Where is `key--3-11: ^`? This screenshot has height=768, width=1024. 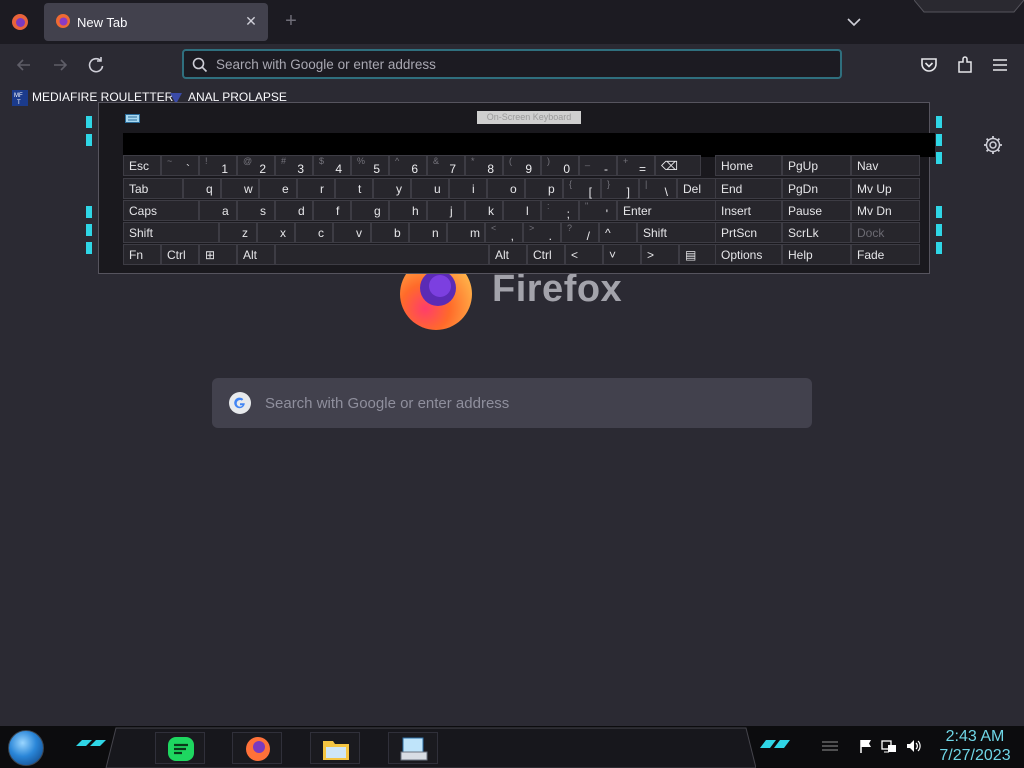 key--3-11: ^ is located at coordinates (618, 232).